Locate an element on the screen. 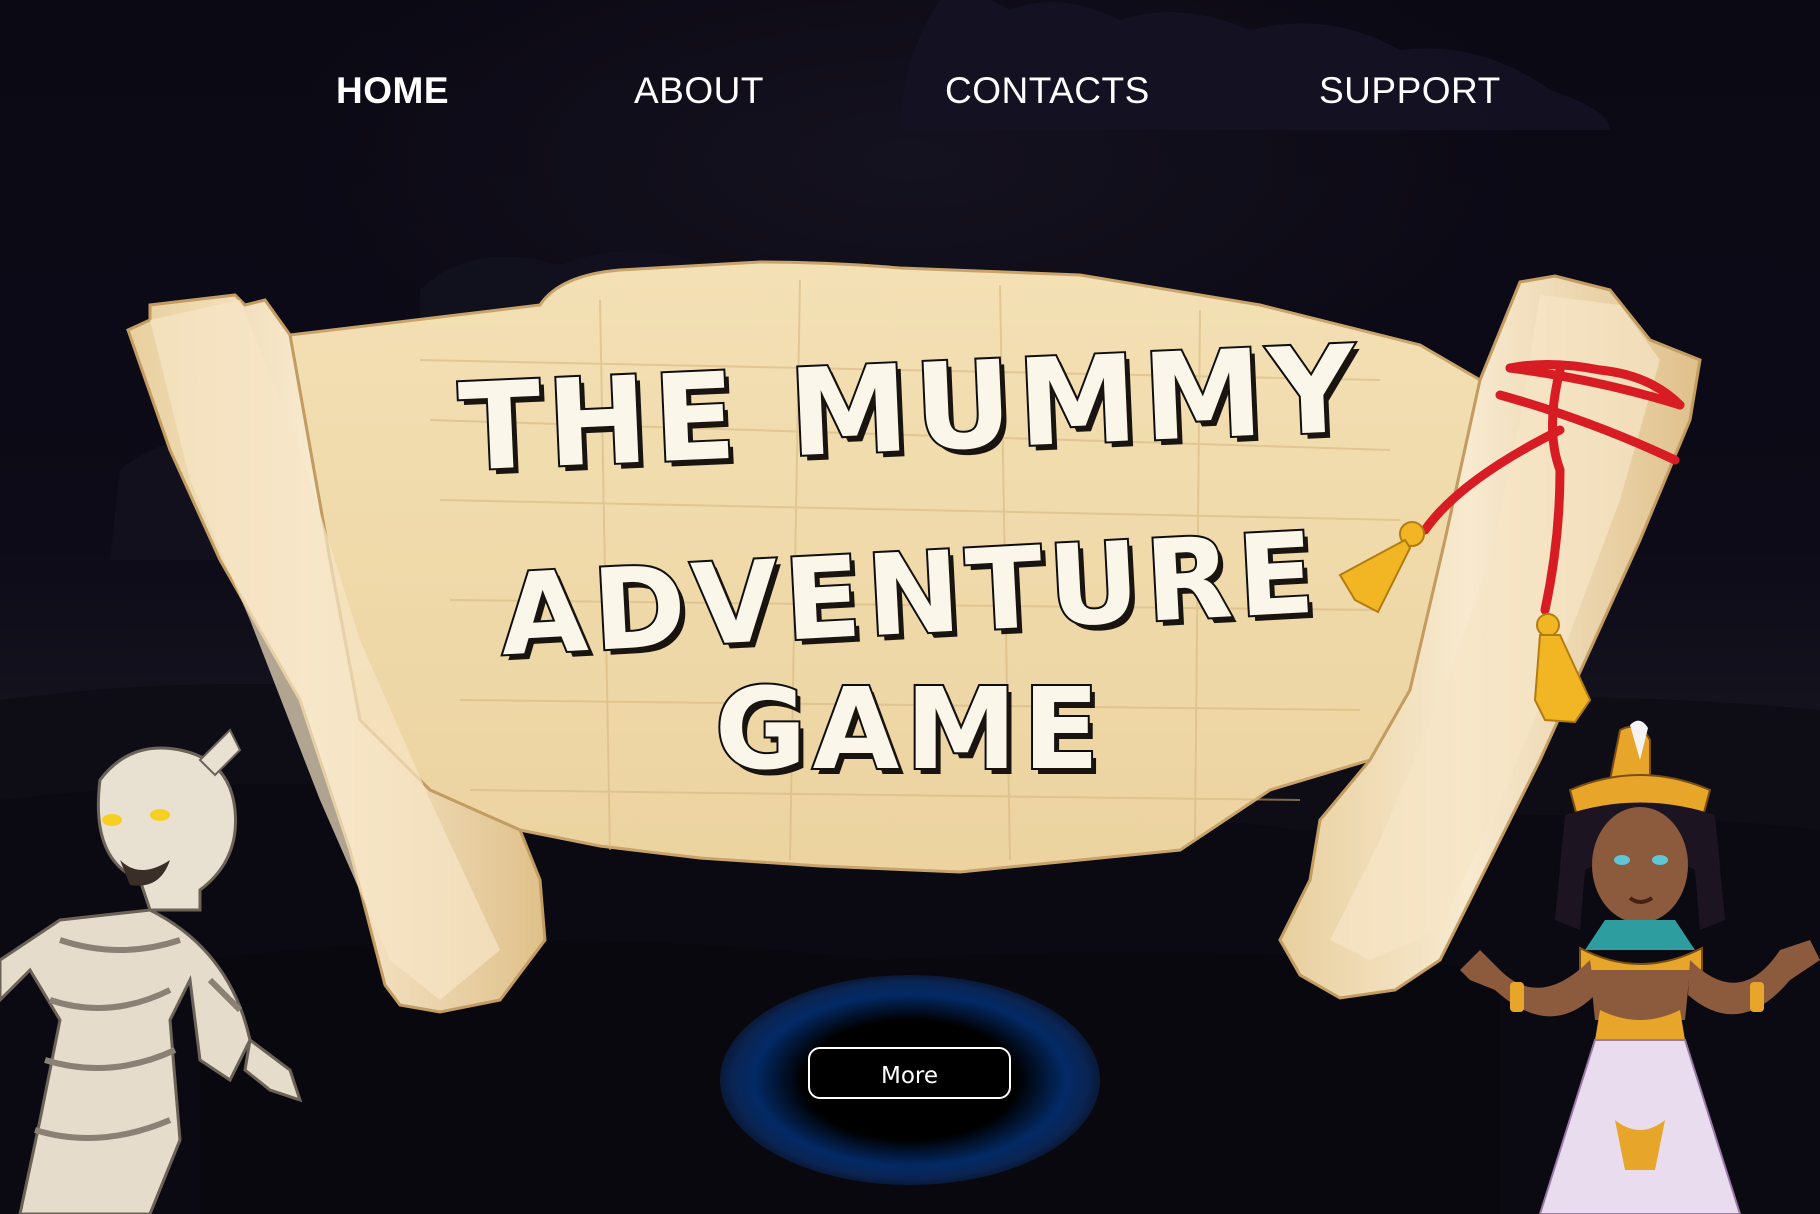  egyptian-queen-character is located at coordinates (1640, 967).